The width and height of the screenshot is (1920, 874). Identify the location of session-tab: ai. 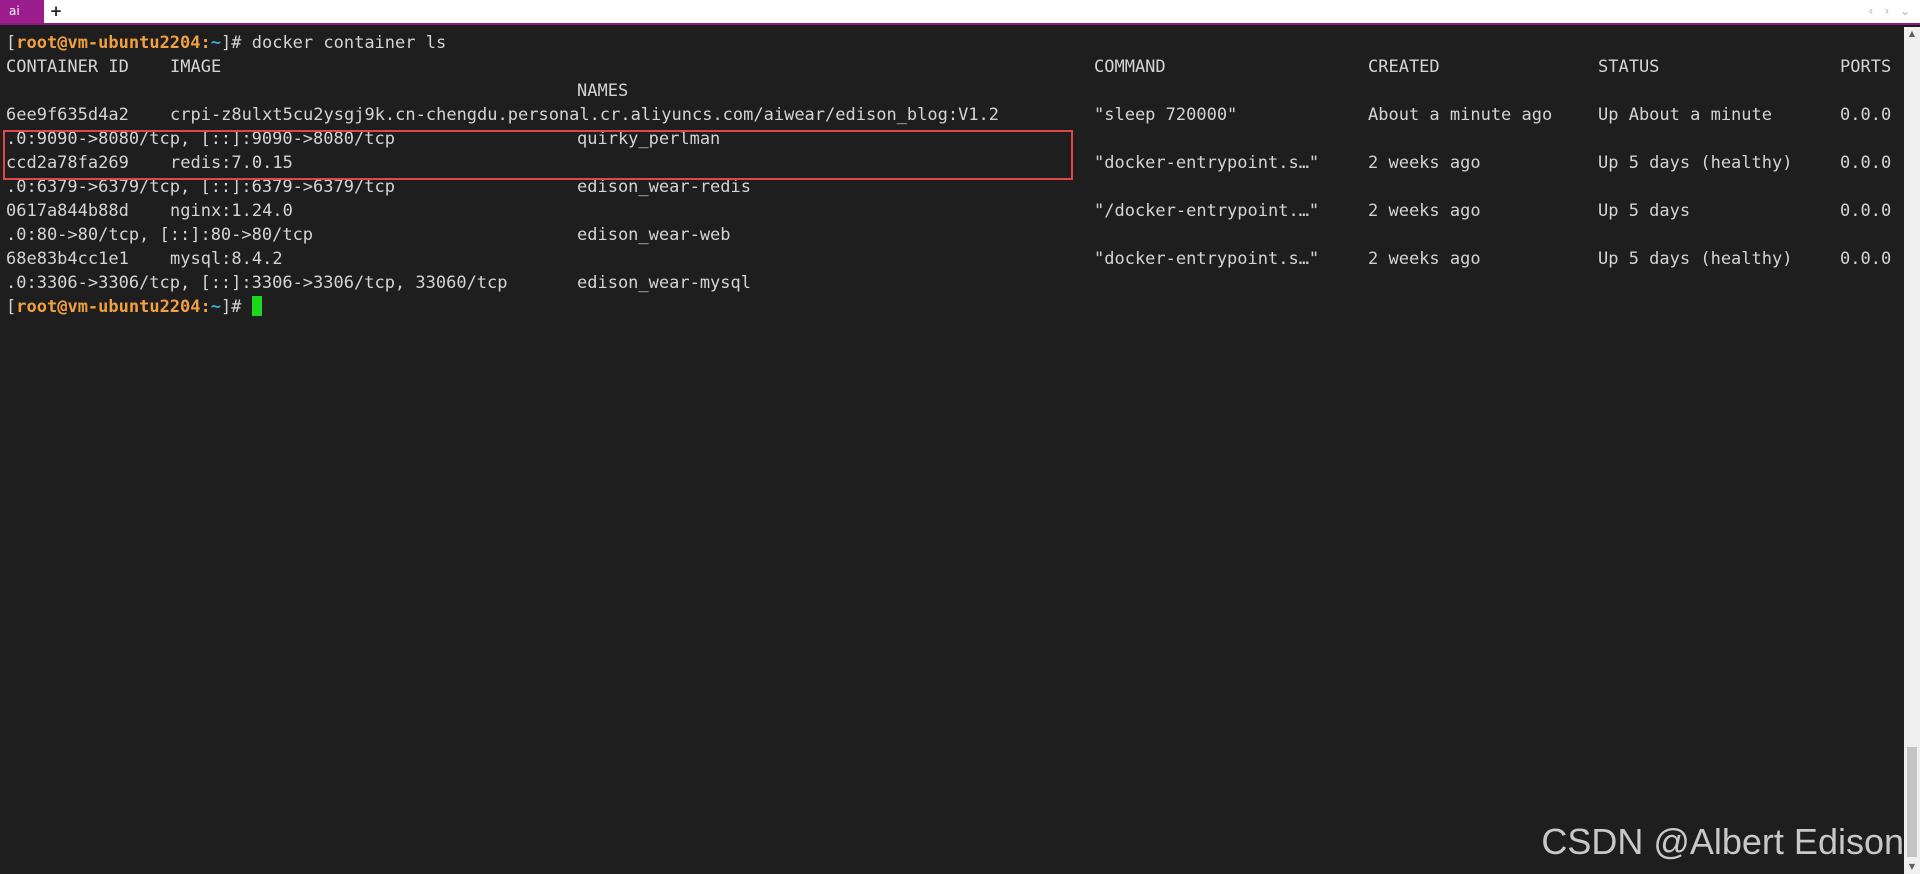
(22, 11).